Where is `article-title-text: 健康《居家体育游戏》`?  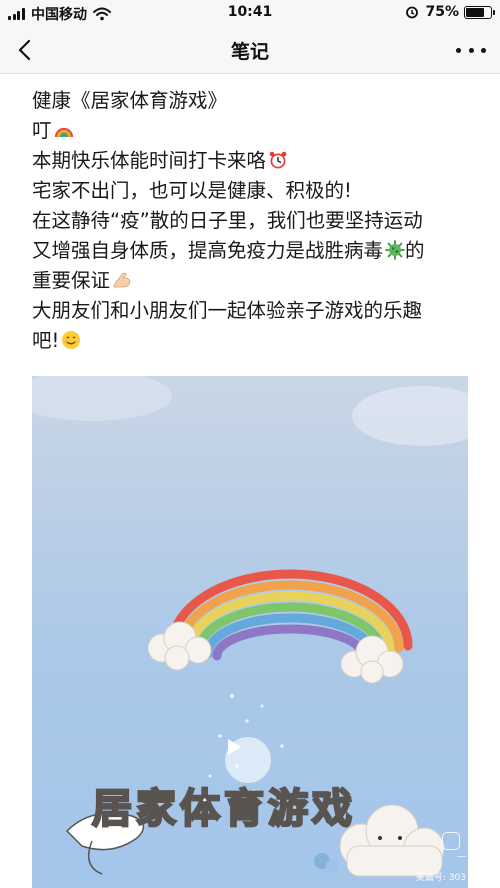 article-title-text: 健康《居家体育游戏》 is located at coordinates (130, 100).